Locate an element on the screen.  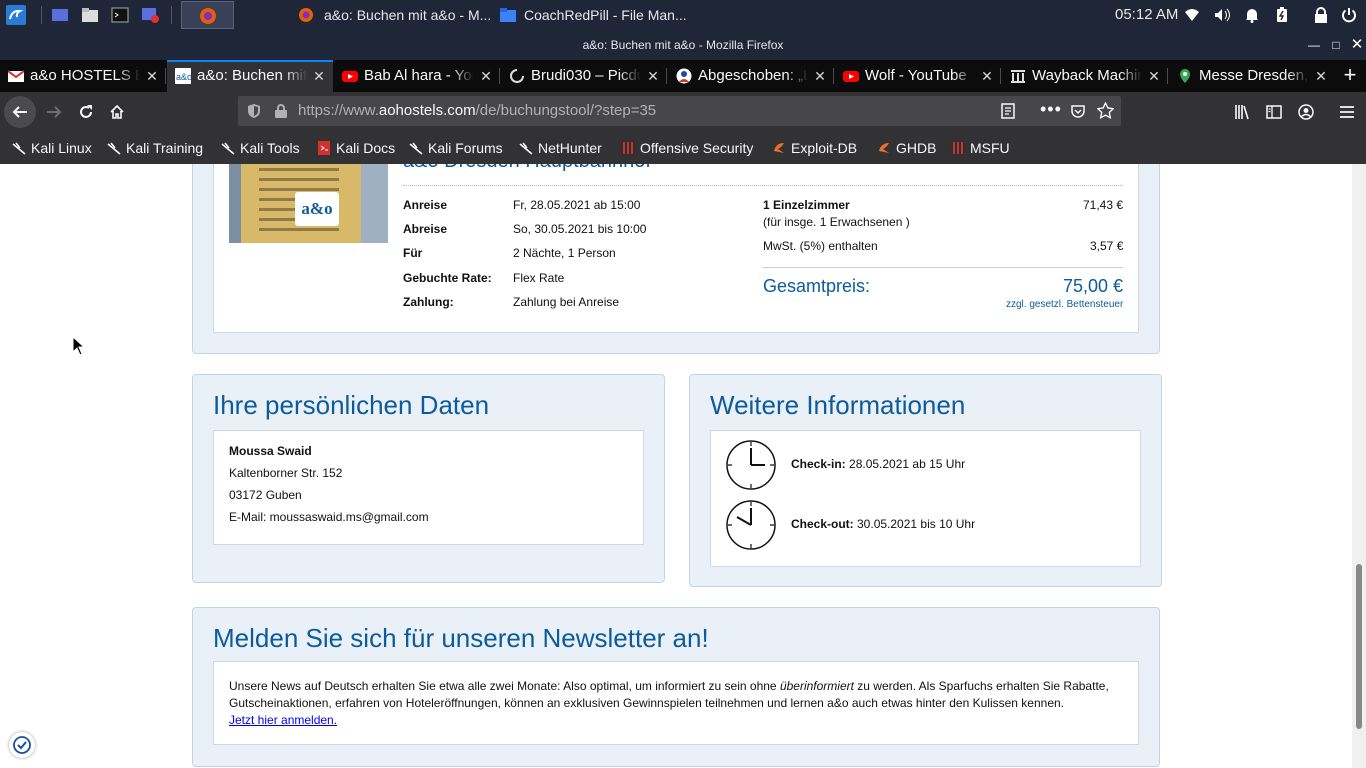
bookmark-offensive-security: Offensive Security is located at coordinates (687, 148).